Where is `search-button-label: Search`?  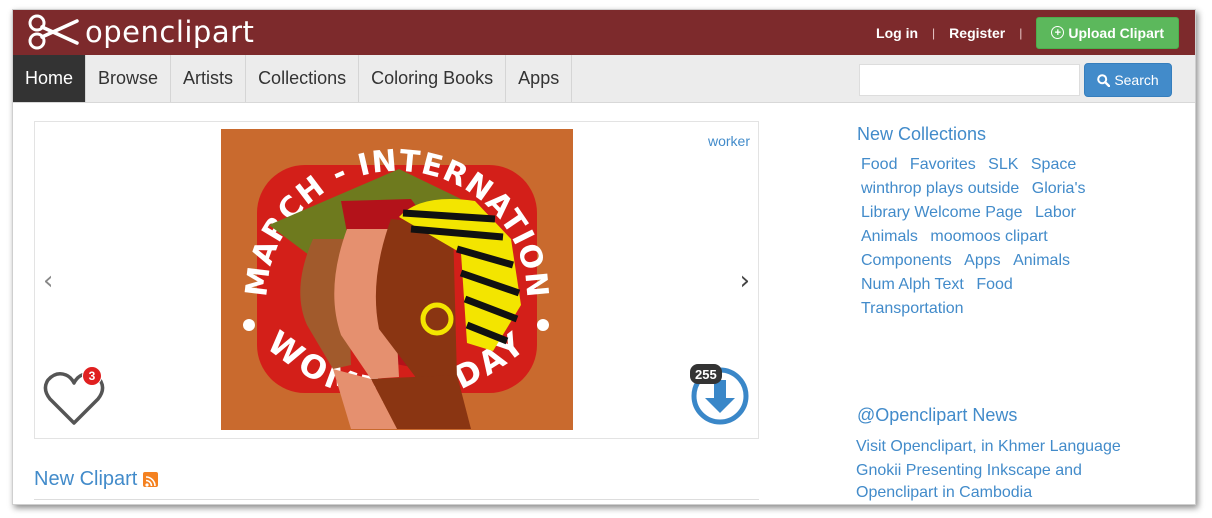
search-button-label: Search is located at coordinates (1136, 80).